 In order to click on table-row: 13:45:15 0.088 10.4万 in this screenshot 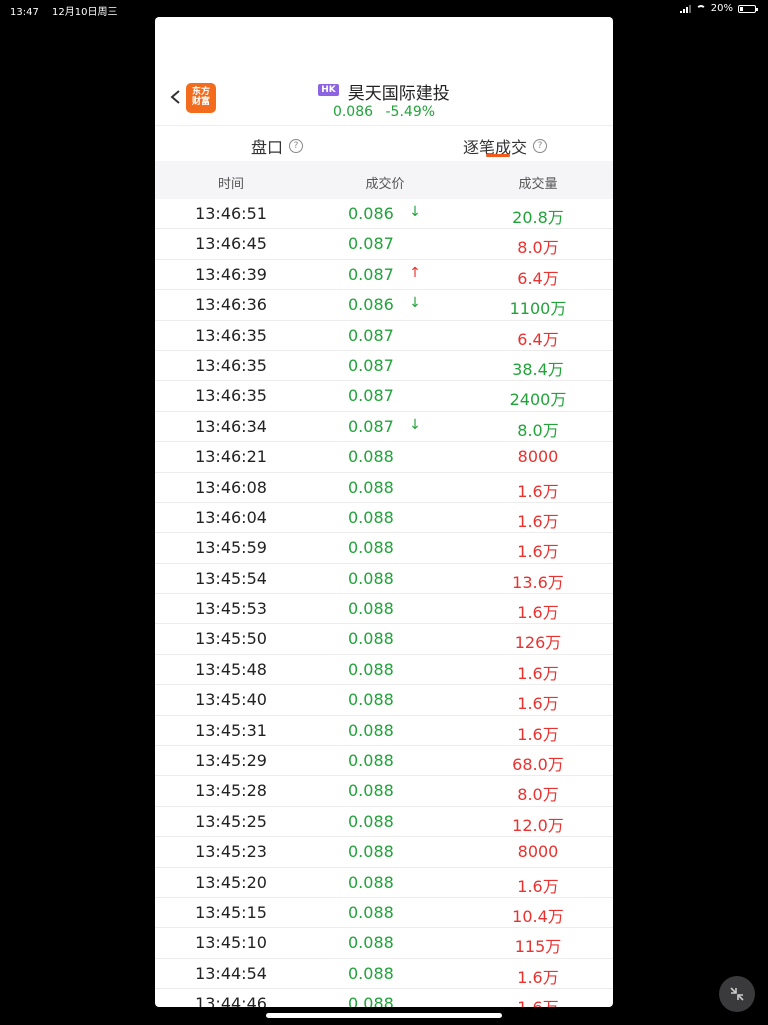, I will do `click(384, 913)`.